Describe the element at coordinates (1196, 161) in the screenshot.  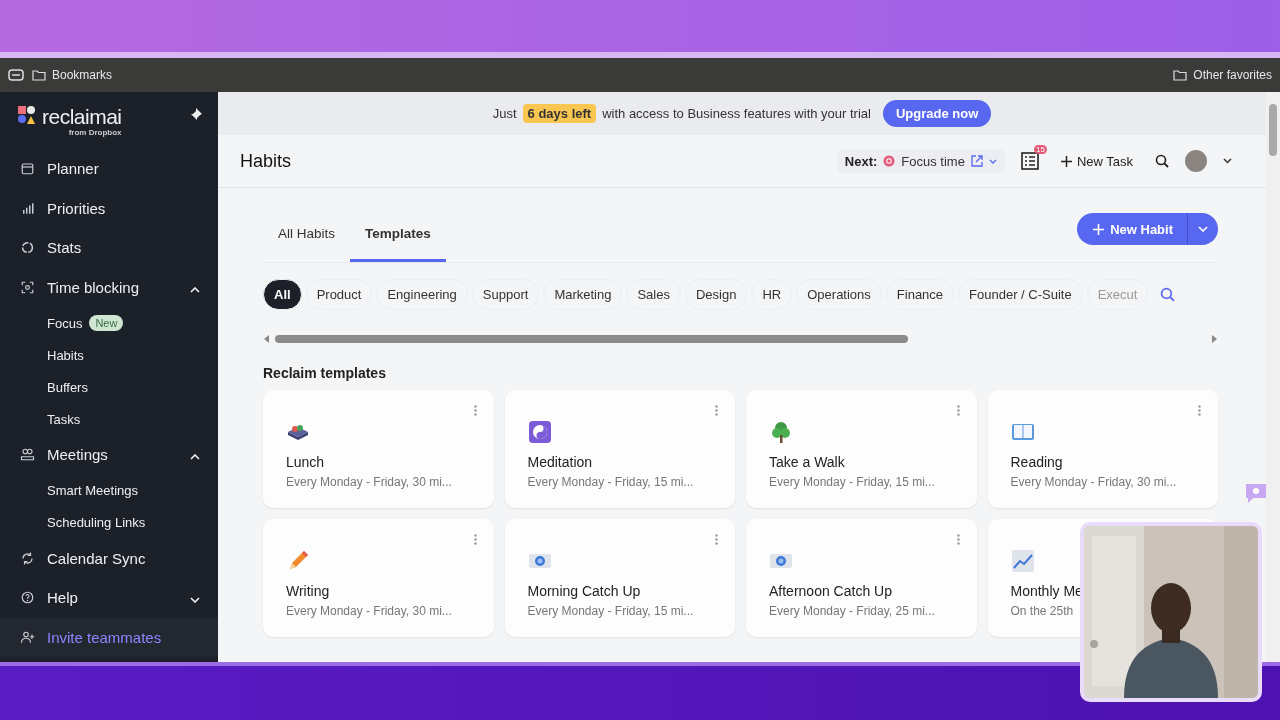
I see `avatar` at that location.